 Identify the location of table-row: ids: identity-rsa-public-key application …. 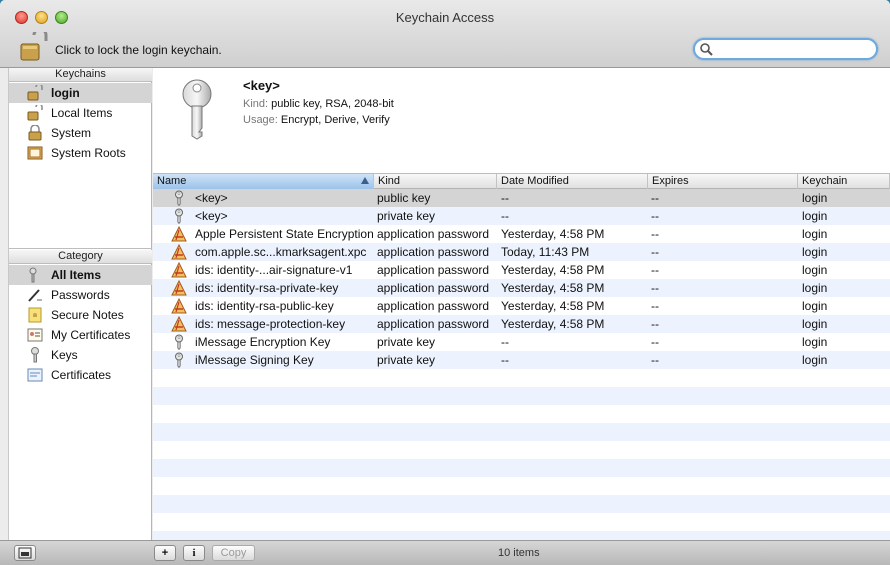
(521, 306).